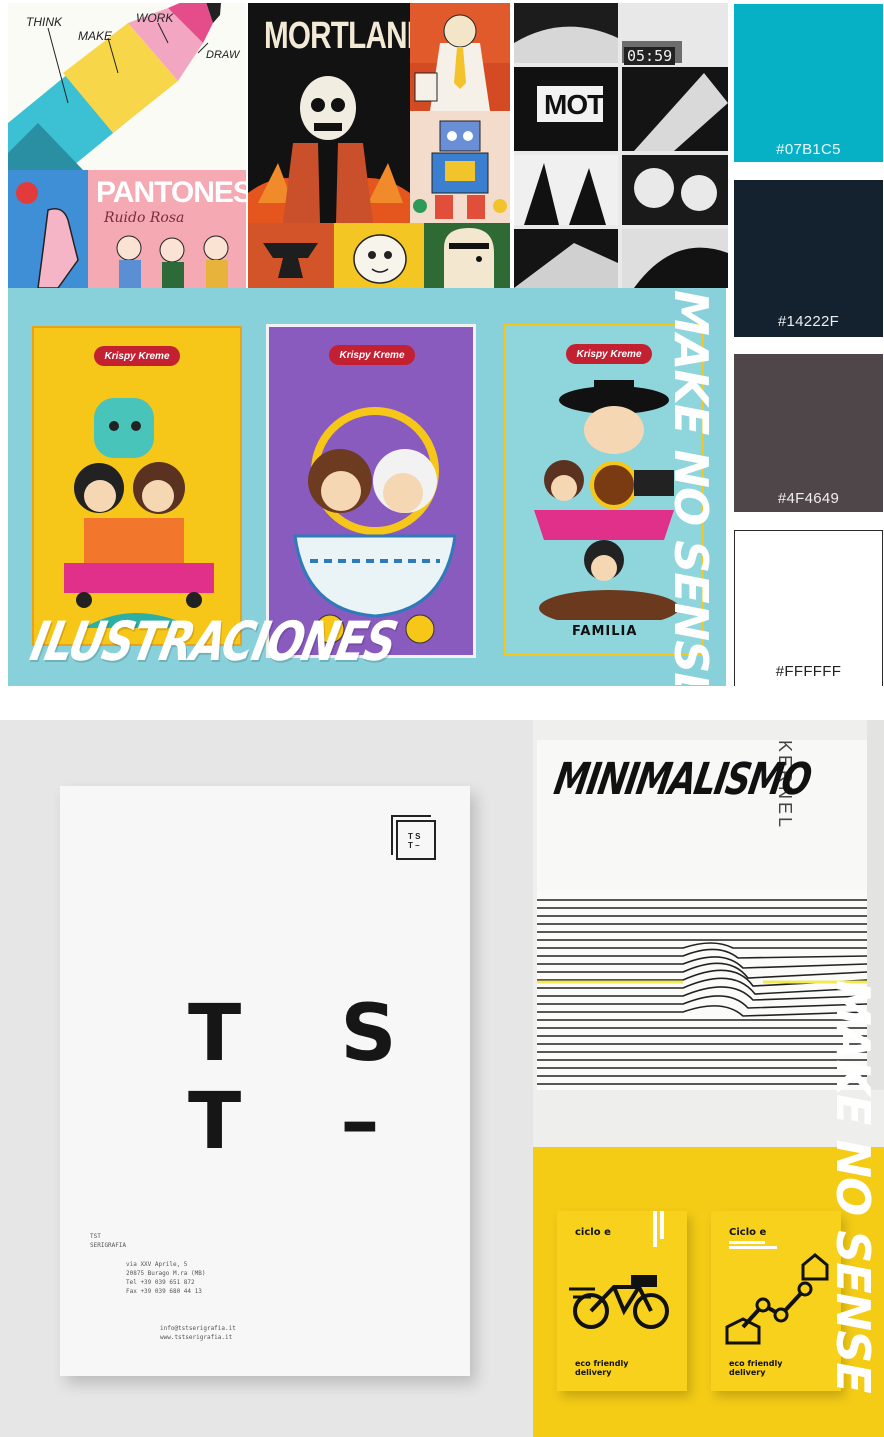 Image resolution: width=884 pixels, height=1437 pixels. Describe the element at coordinates (808, 149) in the screenshot. I see `swatch-label-cyan: #07B1C5` at that location.